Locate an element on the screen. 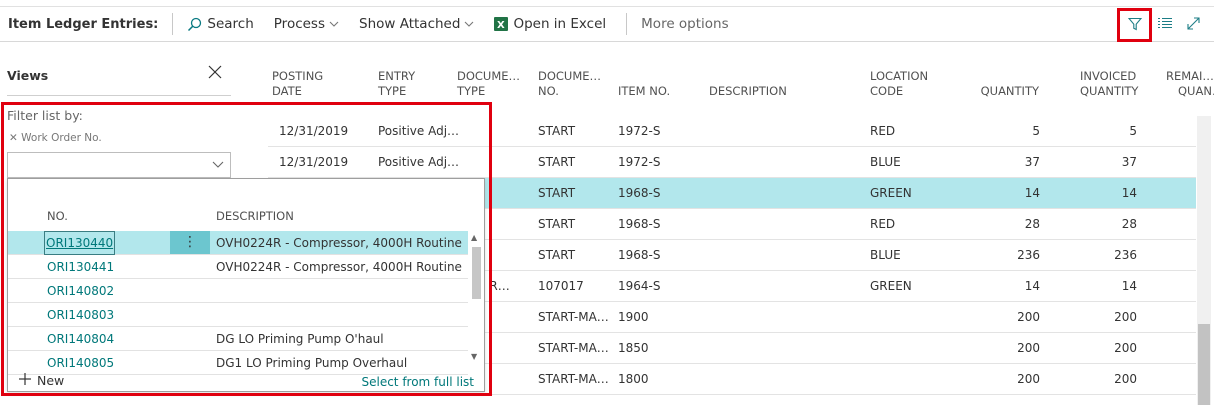 This screenshot has width=1214, height=405. cell-posting-date: 12/31/2019 is located at coordinates (314, 162).